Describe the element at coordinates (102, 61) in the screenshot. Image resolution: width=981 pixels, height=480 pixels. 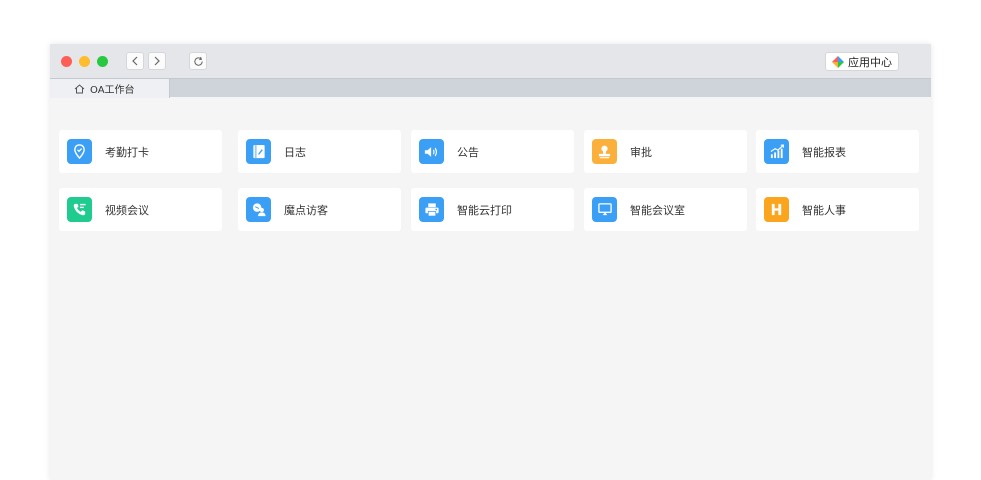
I see `maximize-window-button` at that location.